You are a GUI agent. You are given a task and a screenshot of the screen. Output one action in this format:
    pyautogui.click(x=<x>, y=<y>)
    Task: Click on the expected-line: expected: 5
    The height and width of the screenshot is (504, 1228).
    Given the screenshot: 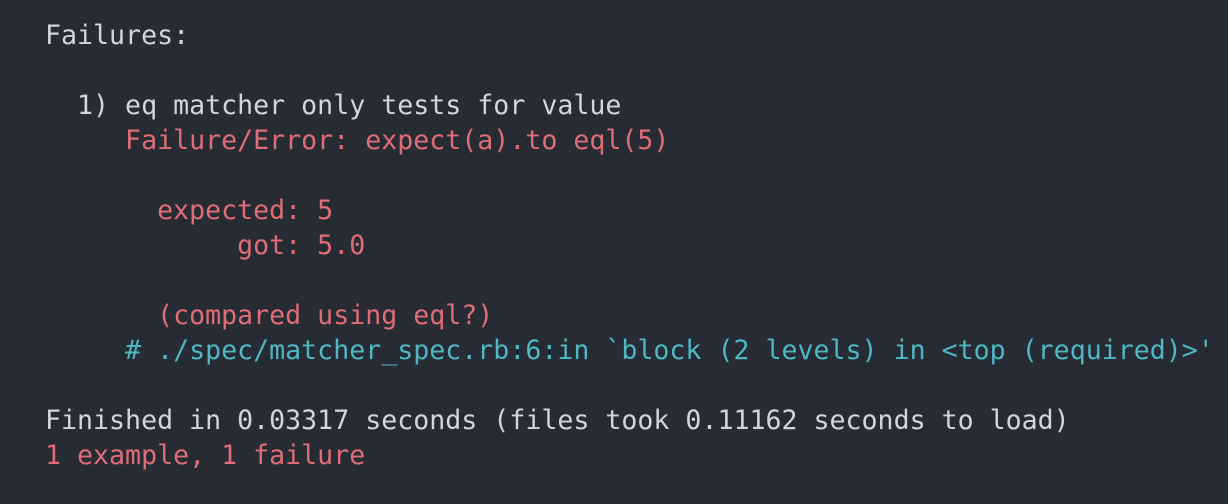 What is the action you would take?
    pyautogui.click(x=189, y=210)
    